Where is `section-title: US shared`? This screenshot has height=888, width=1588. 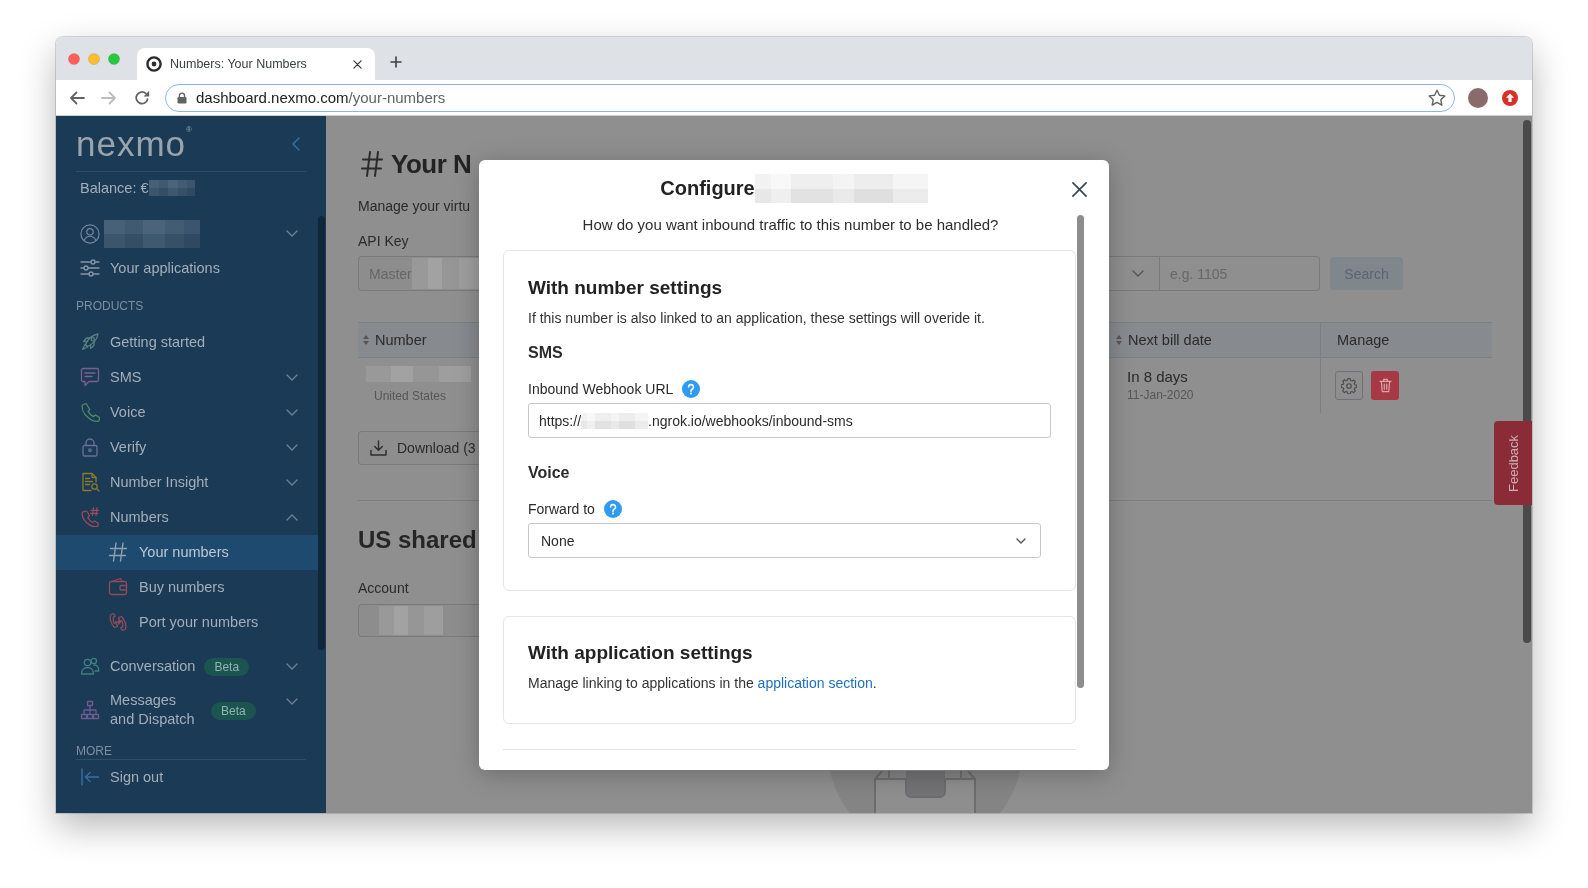
section-title: US shared is located at coordinates (417, 540).